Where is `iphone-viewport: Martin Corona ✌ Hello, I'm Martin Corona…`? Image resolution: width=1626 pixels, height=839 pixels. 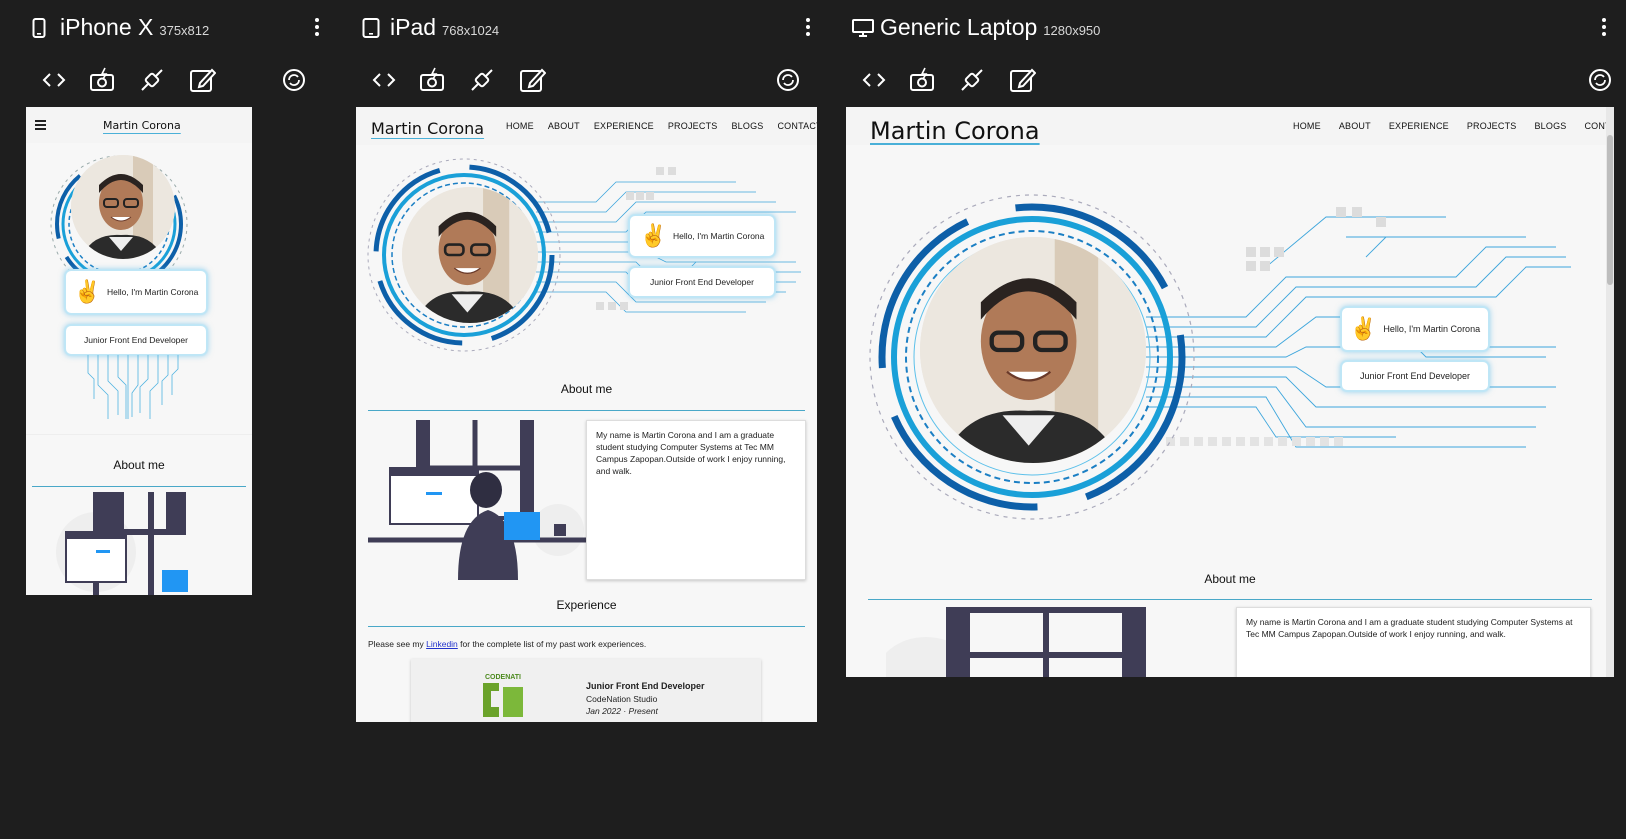
iphone-viewport: Martin Corona ✌ Hello, I'm Martin Corona… is located at coordinates (139, 351).